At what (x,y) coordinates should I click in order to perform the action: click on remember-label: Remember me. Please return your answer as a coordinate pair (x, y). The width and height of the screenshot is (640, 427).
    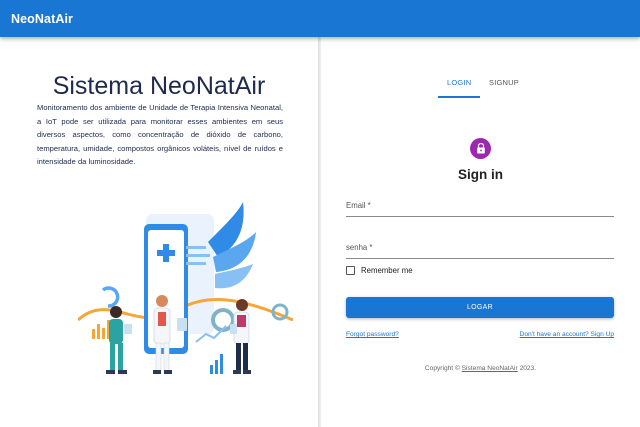
    Looking at the image, I should click on (387, 270).